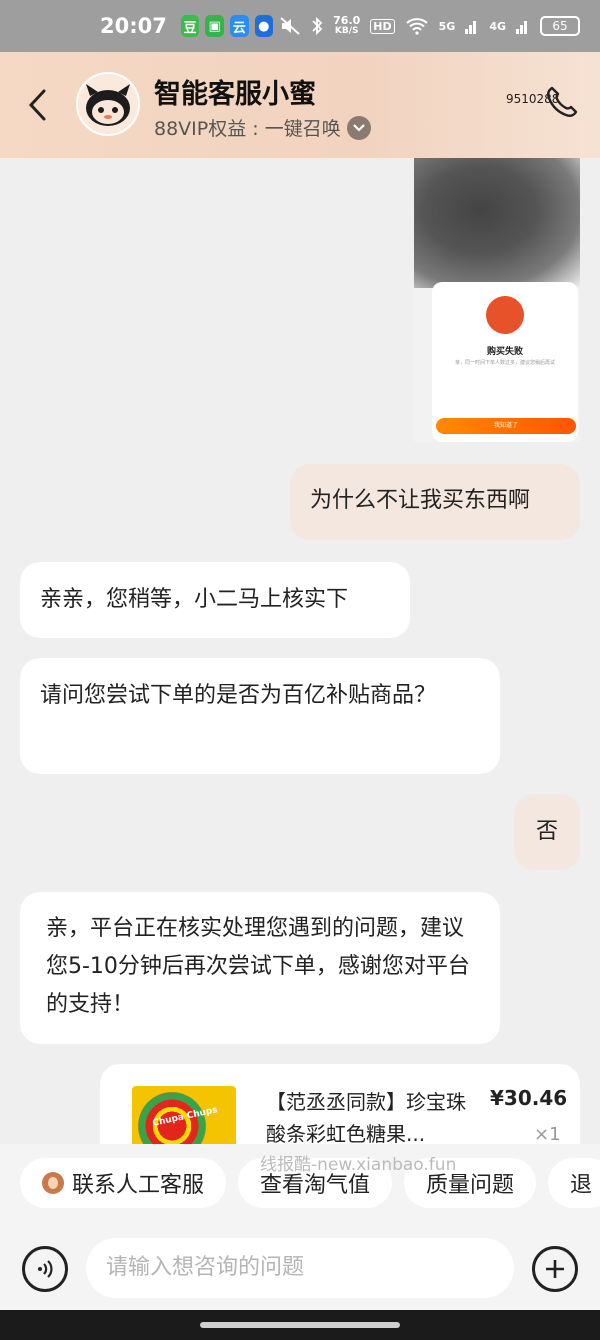 The width and height of the screenshot is (600, 1340). I want to click on watermark: 线报酷-new.xianbao.fun, so click(358, 1165).